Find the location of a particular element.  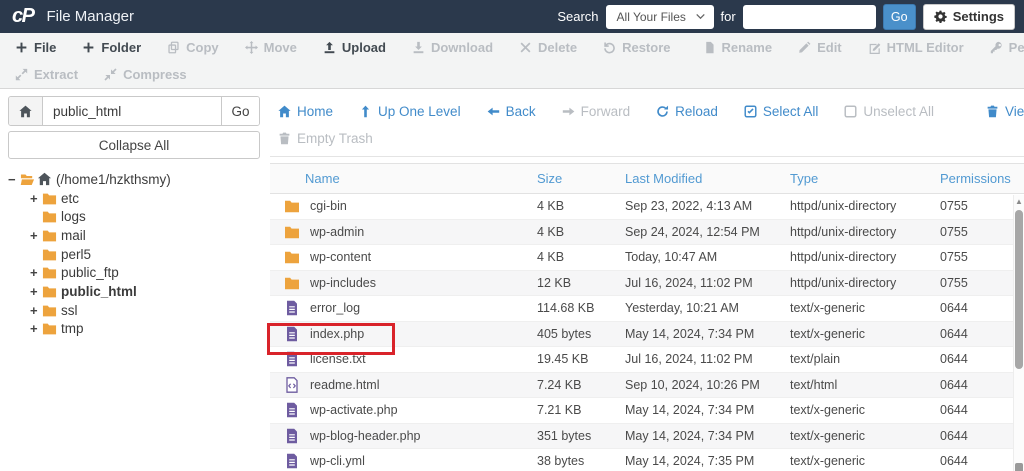

column-header-type: Type is located at coordinates (865, 178).